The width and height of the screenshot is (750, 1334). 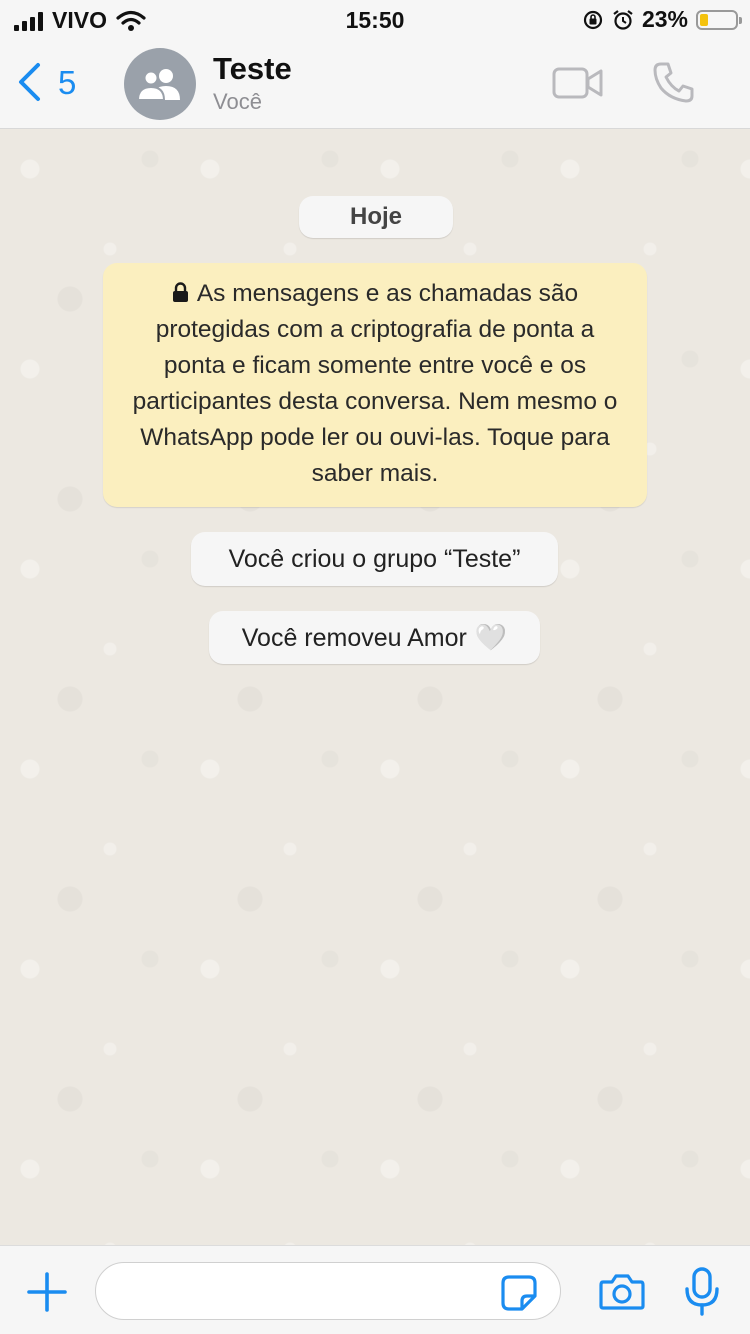 What do you see at coordinates (252, 68) in the screenshot?
I see `chat-title: Teste` at bounding box center [252, 68].